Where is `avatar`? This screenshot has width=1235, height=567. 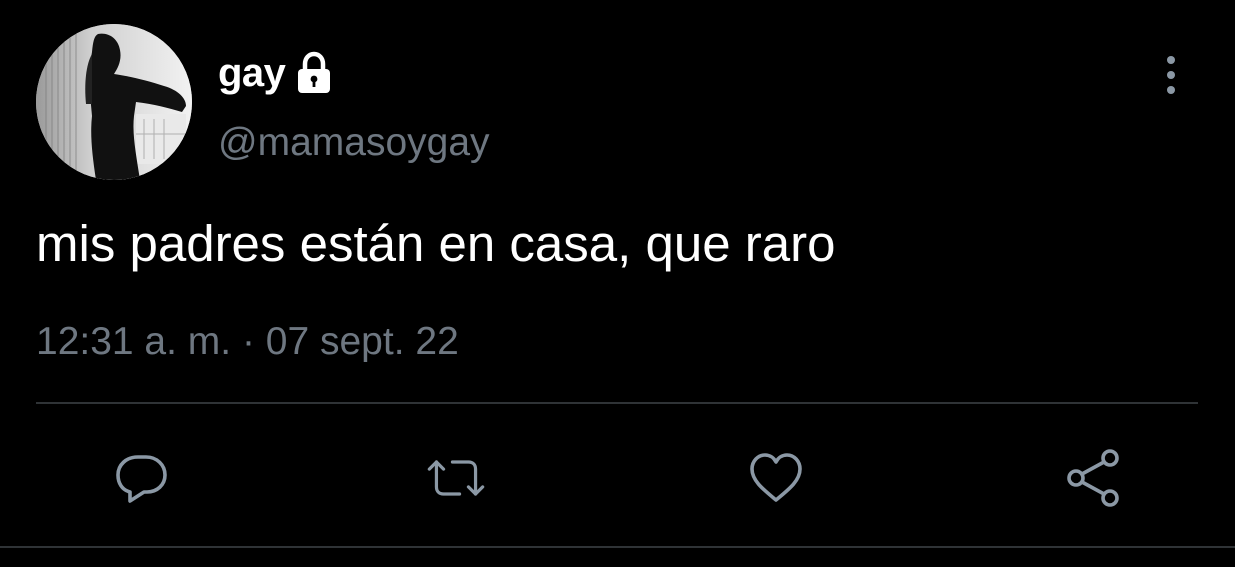
avatar is located at coordinates (114, 102).